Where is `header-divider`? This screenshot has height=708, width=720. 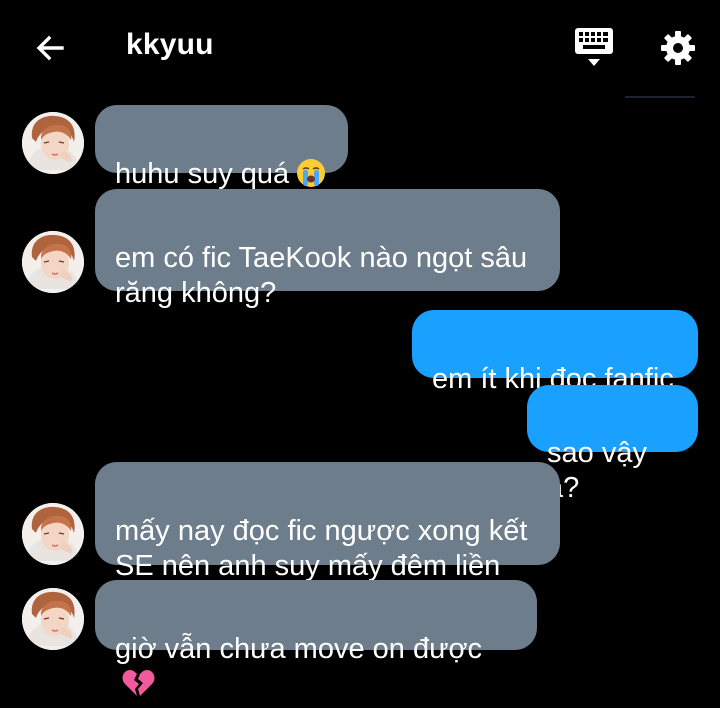 header-divider is located at coordinates (660, 97).